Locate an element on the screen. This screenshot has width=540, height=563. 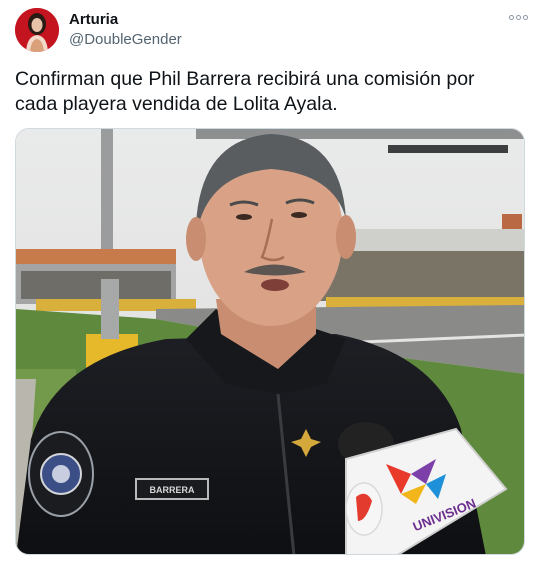
author-display-name: Arturia is located at coordinates (93, 19).